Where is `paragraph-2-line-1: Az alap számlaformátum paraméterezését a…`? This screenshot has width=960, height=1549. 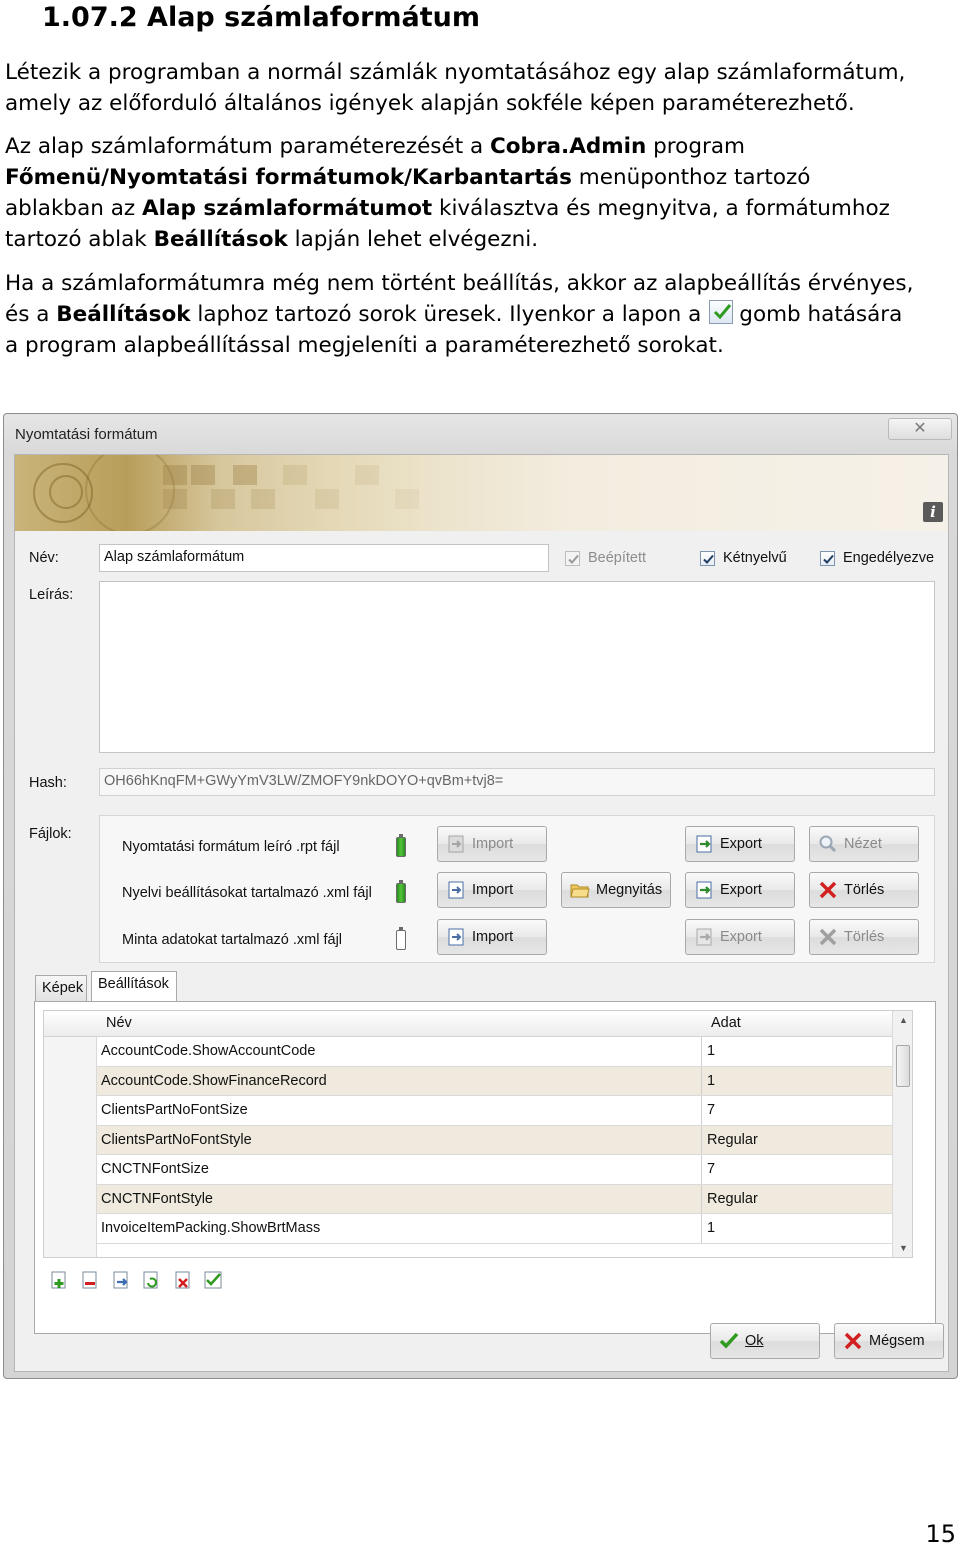
paragraph-2-line-1: Az alap számlaformátum paraméterezését a… is located at coordinates (375, 146).